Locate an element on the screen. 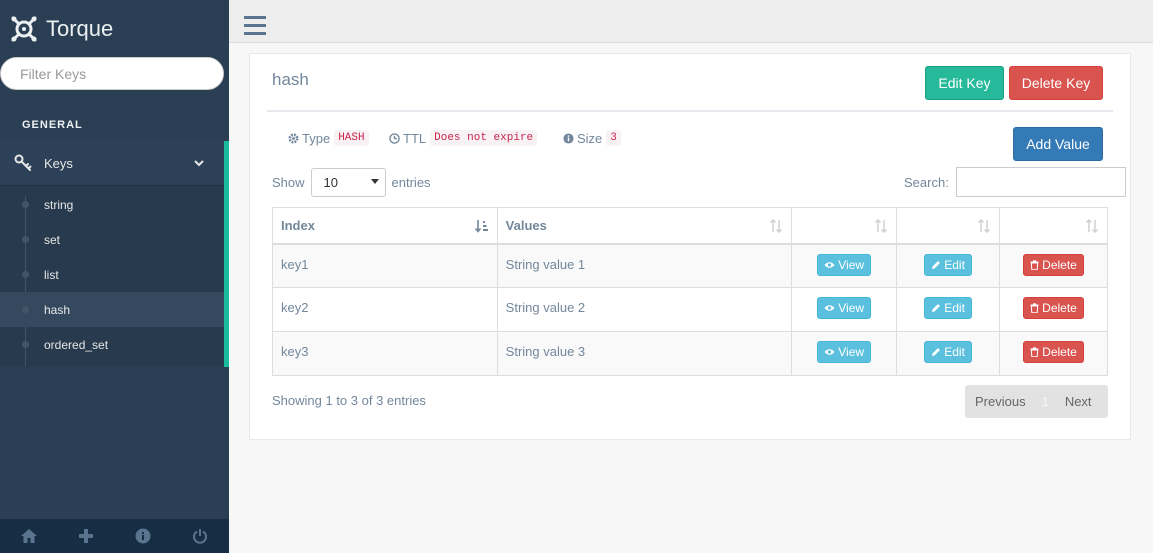 The image size is (1153, 553). table-search: Search: is located at coordinates (1015, 182).